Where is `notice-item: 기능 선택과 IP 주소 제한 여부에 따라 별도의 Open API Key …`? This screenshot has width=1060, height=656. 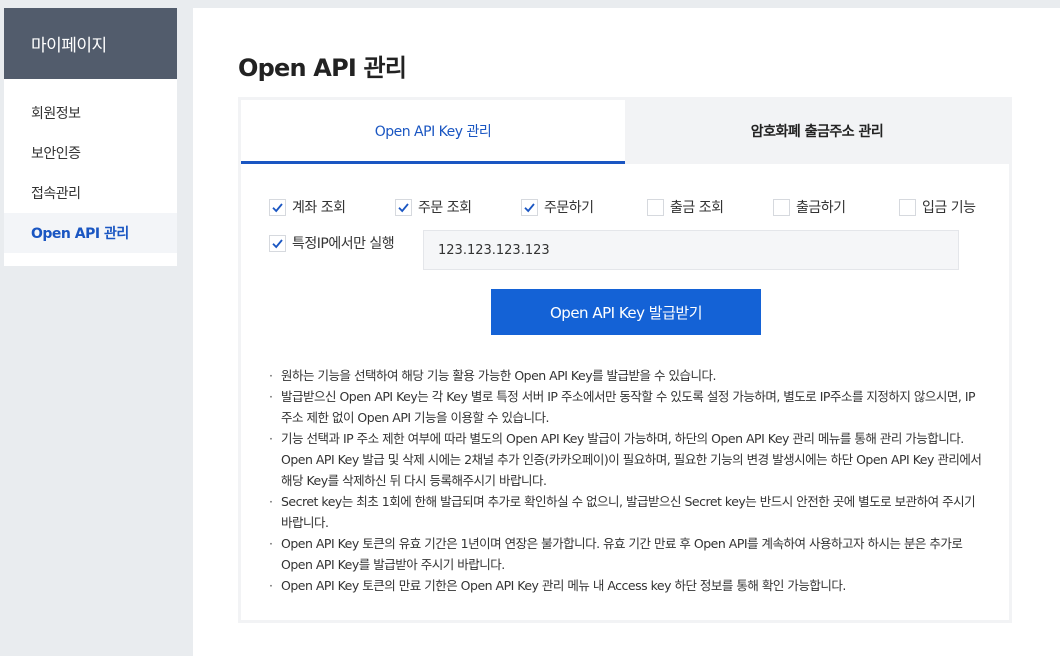
notice-item: 기능 선택과 IP 주소 제한 여부에 따라 별도의 Open API Key … is located at coordinates (627, 459).